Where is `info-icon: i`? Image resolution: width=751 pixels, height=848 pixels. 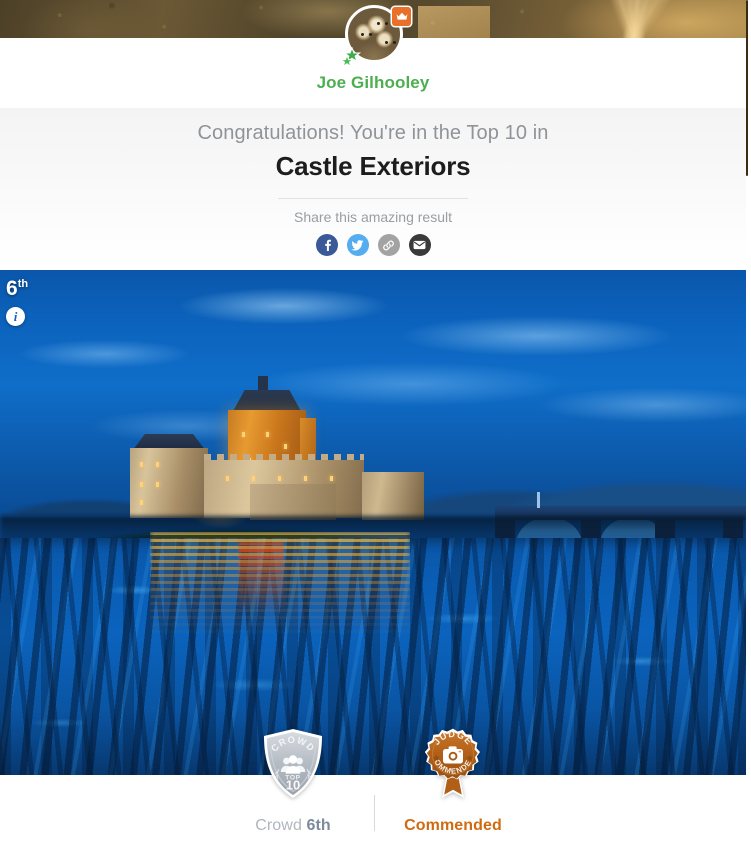 info-icon: i is located at coordinates (15, 316).